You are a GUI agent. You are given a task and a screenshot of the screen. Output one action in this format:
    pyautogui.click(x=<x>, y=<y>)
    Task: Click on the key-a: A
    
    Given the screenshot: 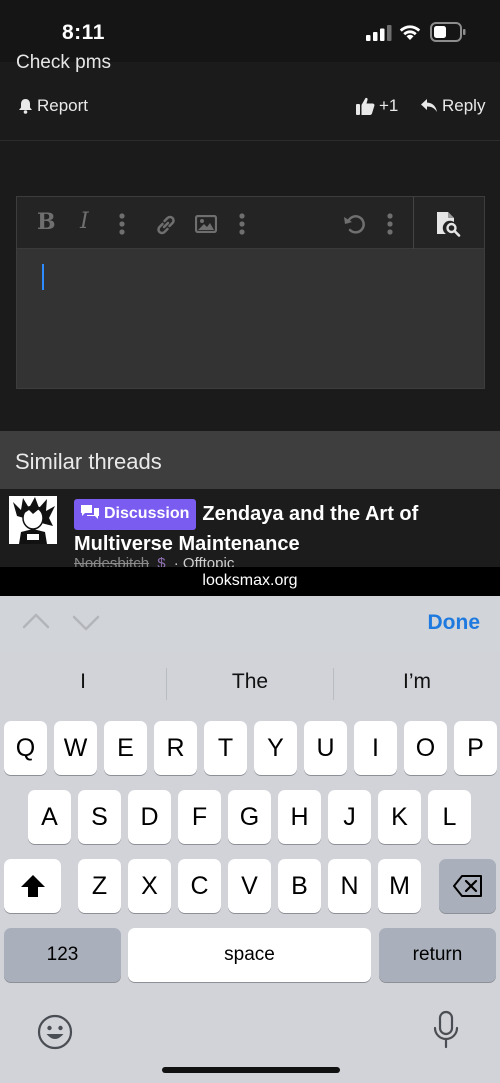 What is the action you would take?
    pyautogui.click(x=49, y=817)
    